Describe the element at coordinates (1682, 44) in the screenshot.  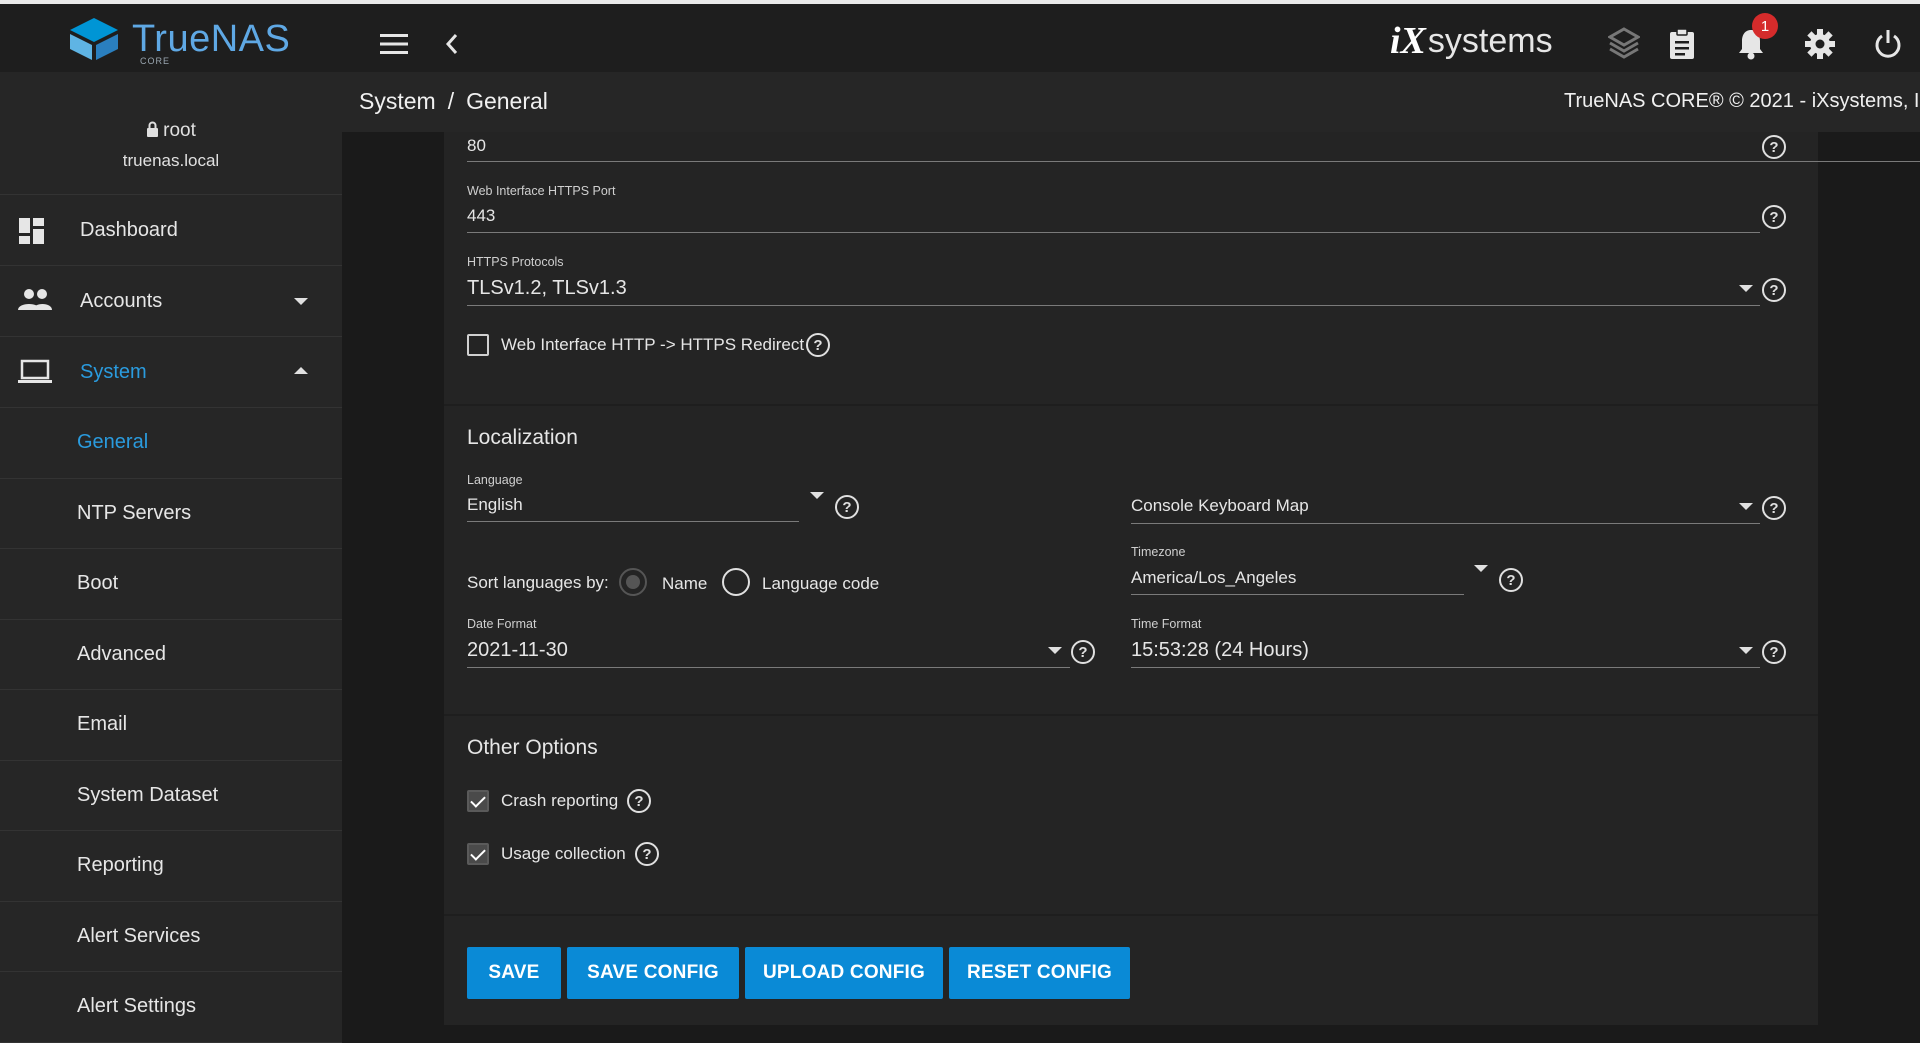
I see `clipboard-icon` at that location.